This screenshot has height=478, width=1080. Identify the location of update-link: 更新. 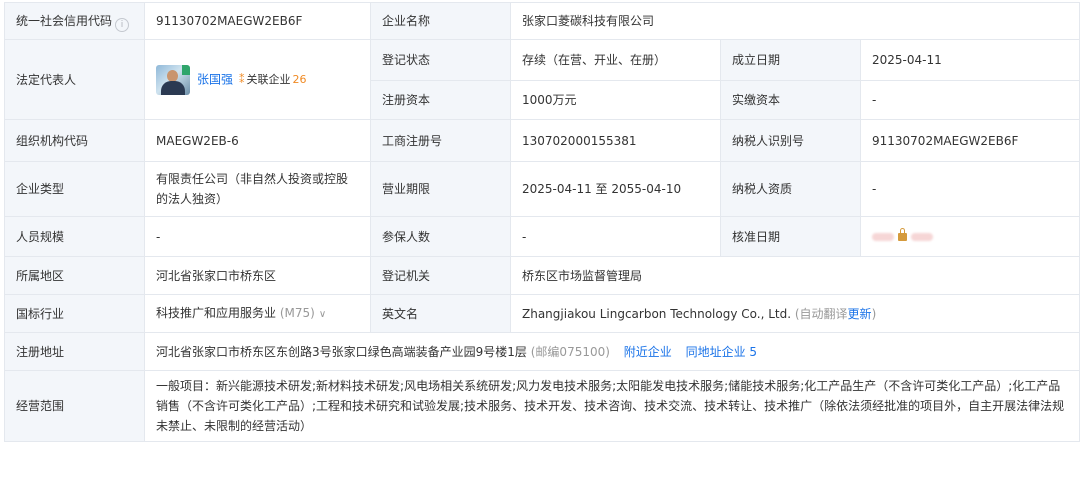
(860, 314).